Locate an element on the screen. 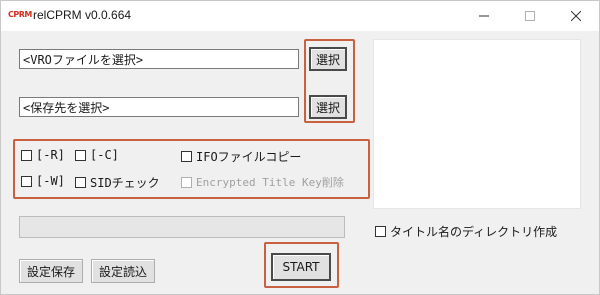 The width and height of the screenshot is (600, 295). progress-bar is located at coordinates (182, 227).